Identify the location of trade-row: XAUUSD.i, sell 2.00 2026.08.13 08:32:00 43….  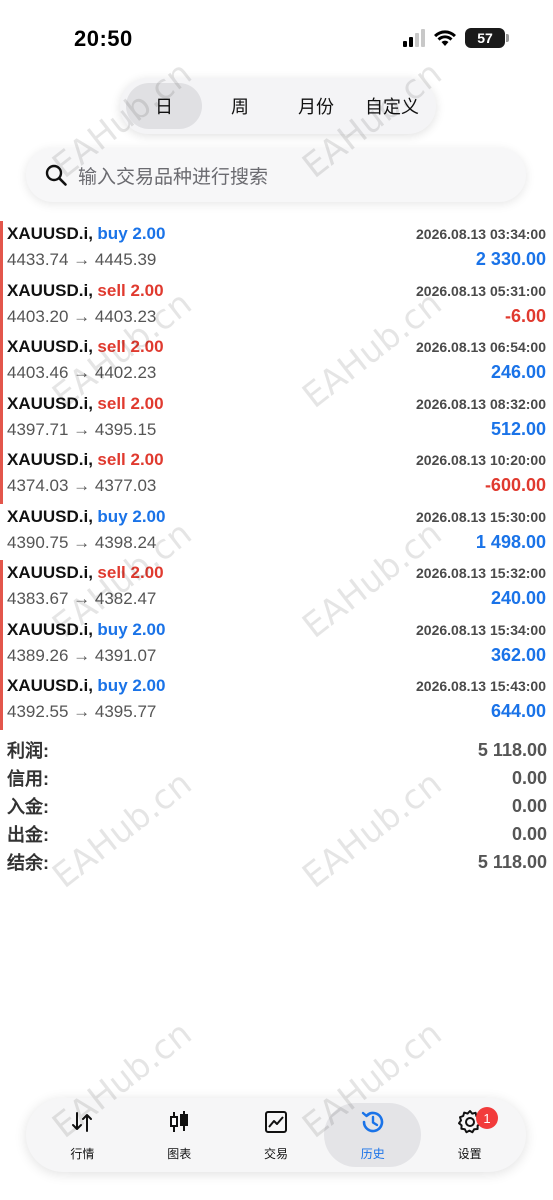
(276, 418).